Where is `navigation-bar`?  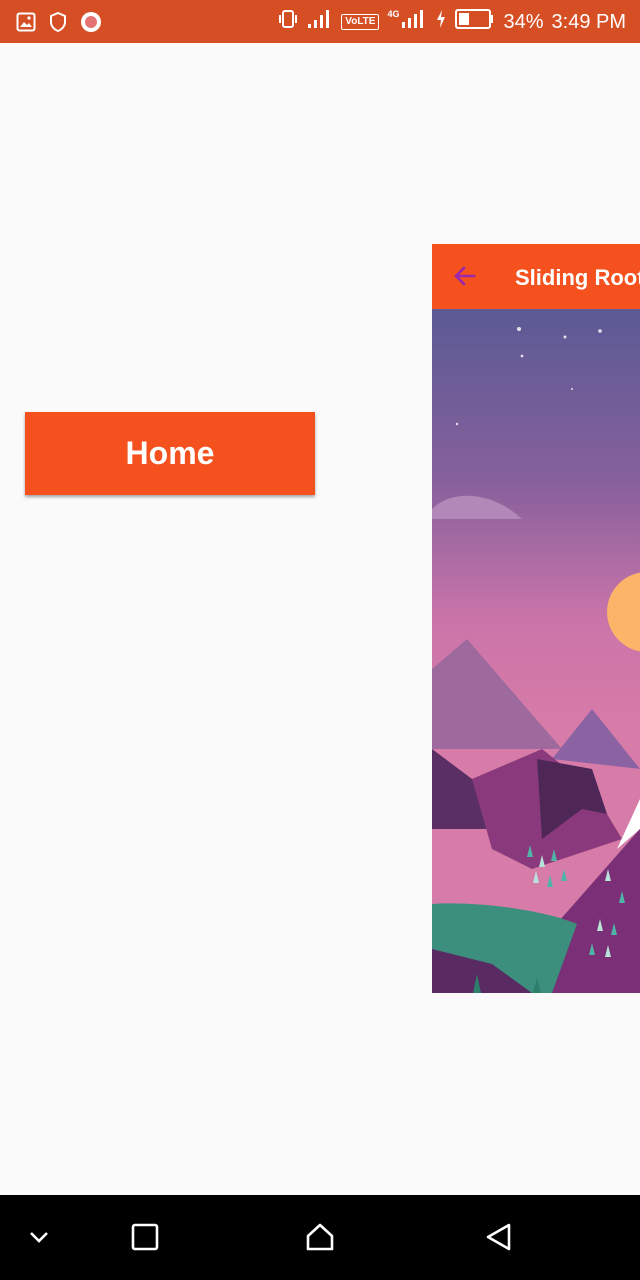 navigation-bar is located at coordinates (320, 1237).